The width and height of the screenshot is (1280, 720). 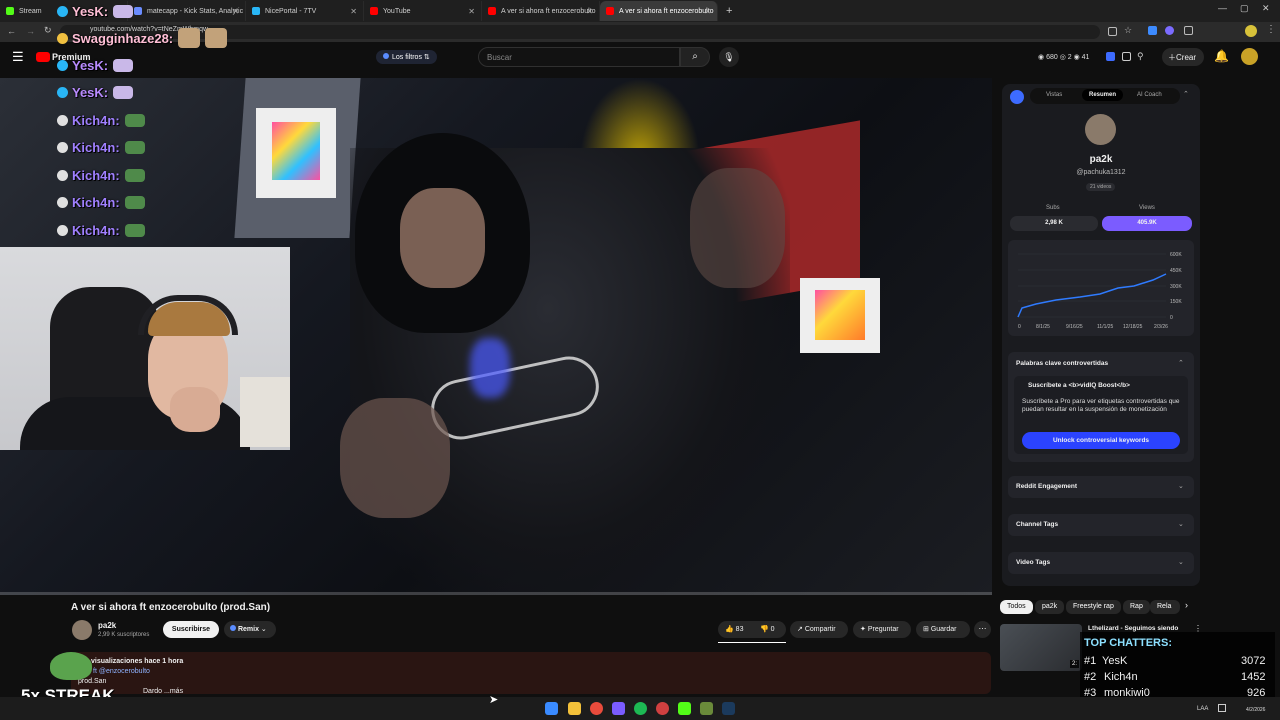 What do you see at coordinates (1136, 607) in the screenshot?
I see `chip-rap: Rap` at bounding box center [1136, 607].